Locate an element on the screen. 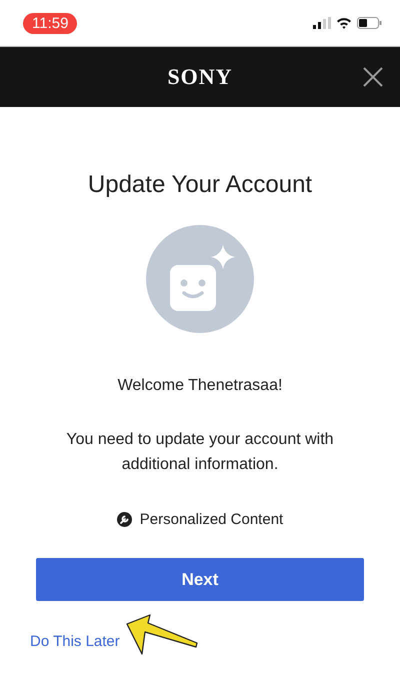 This screenshot has height=700, width=400. signal-icon is located at coordinates (322, 23).